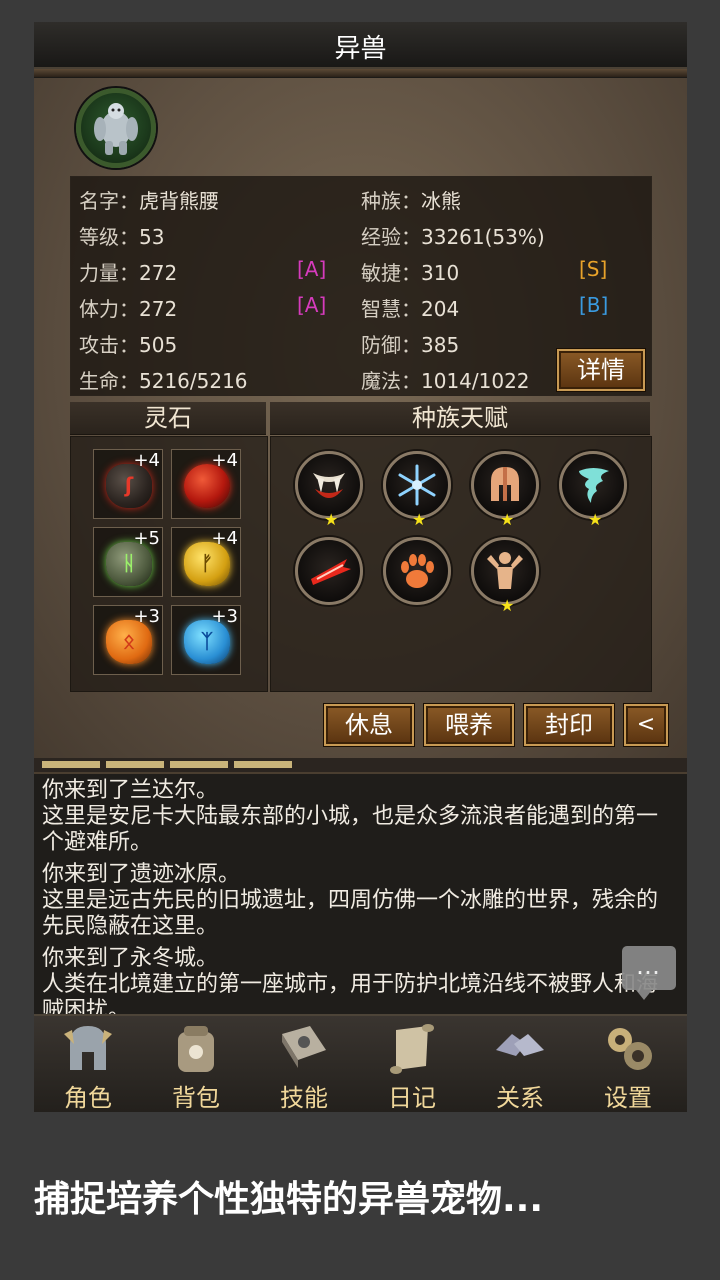  Describe the element at coordinates (128, 484) in the screenshot. I see `spirit-stone-slot-1: ʃ +4` at that location.